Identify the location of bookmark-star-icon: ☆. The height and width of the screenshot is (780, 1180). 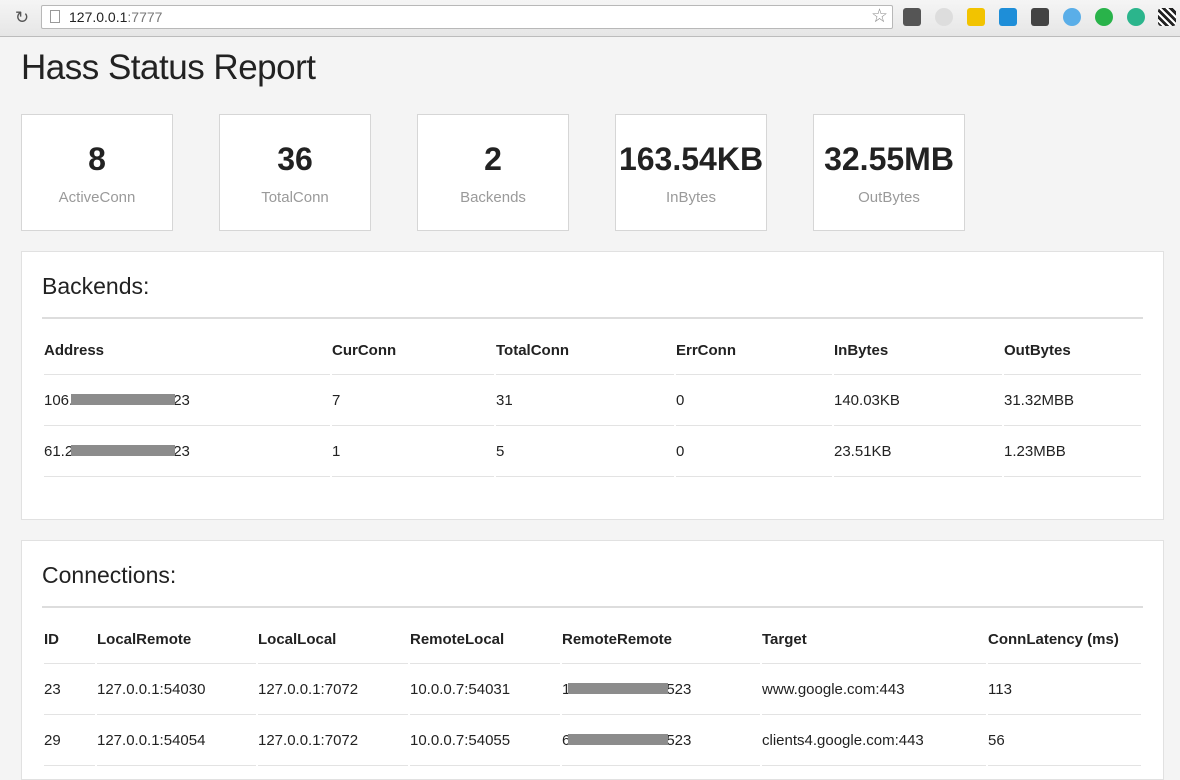
(879, 17).